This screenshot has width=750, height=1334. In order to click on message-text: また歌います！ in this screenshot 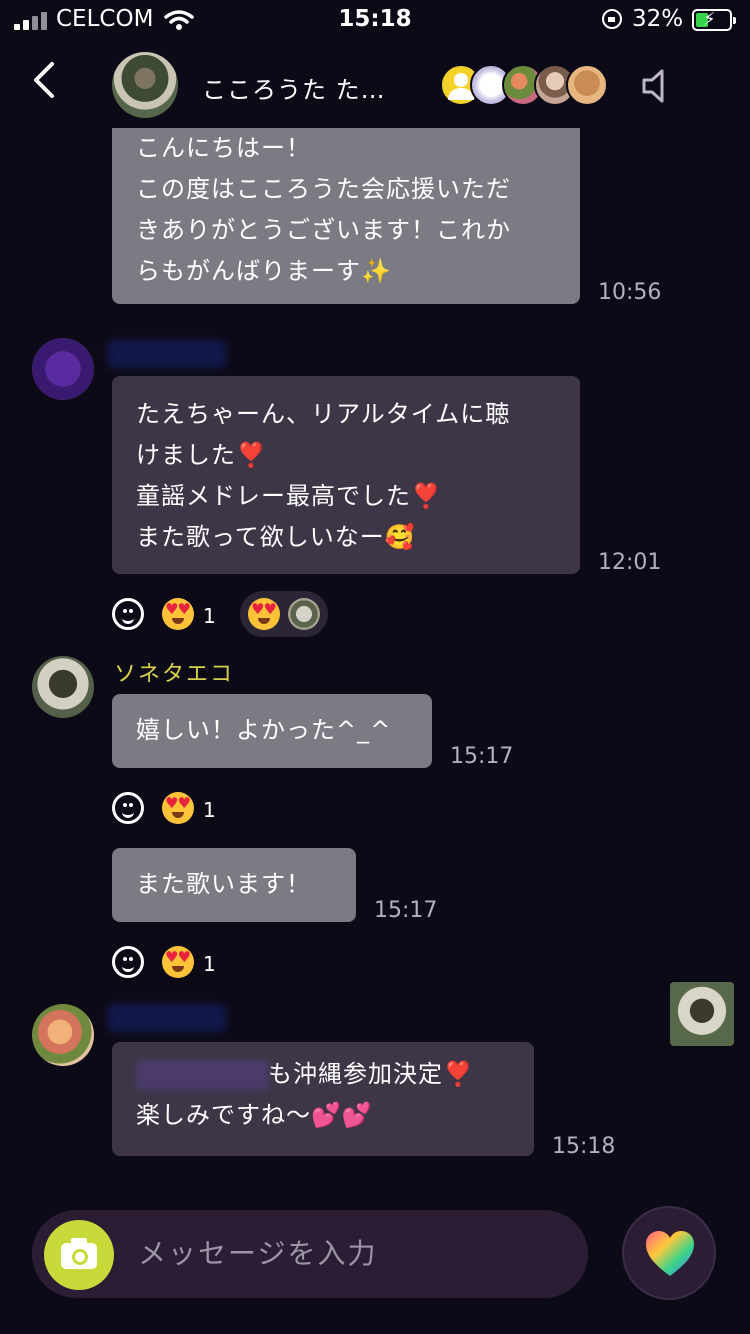, I will do `click(223, 884)`.